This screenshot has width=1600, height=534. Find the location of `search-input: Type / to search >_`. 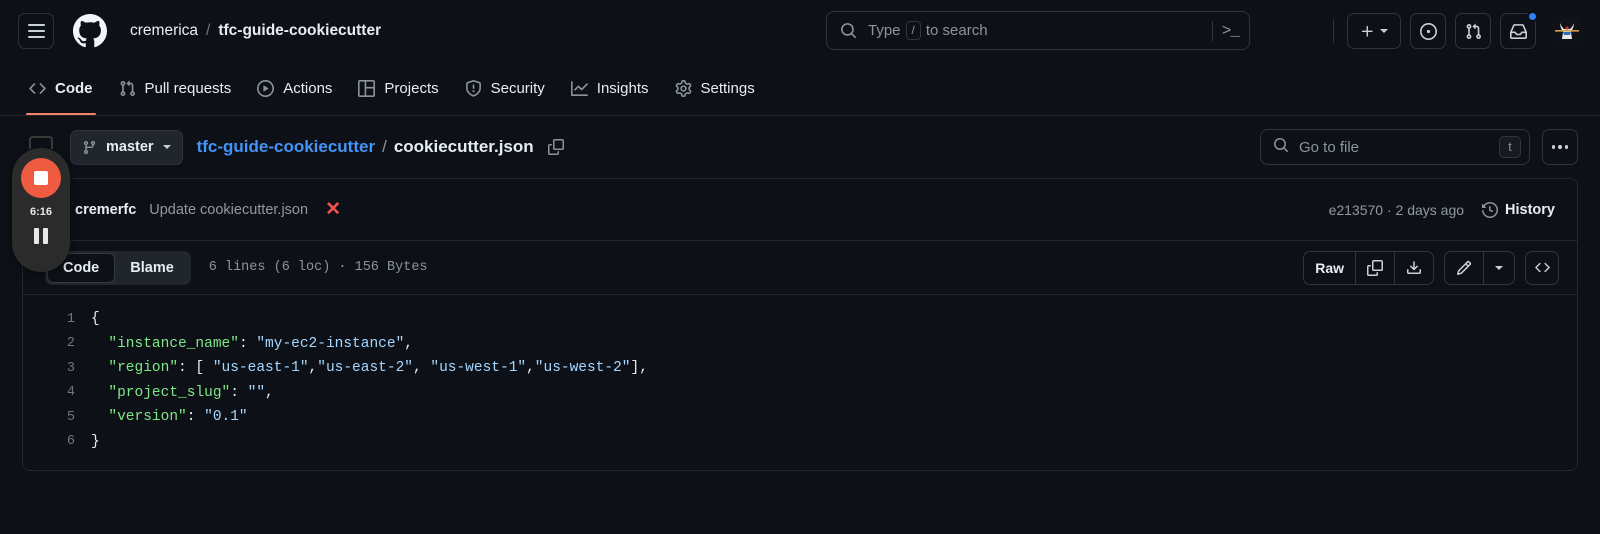

search-input: Type / to search >_ is located at coordinates (1038, 30).